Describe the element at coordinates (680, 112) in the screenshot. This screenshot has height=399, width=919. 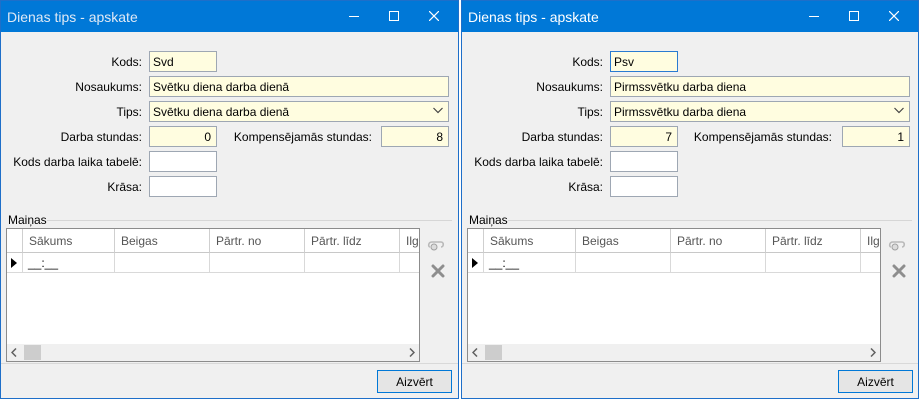
I see `tips-select-value: Pirmssvētku darba diena` at that location.